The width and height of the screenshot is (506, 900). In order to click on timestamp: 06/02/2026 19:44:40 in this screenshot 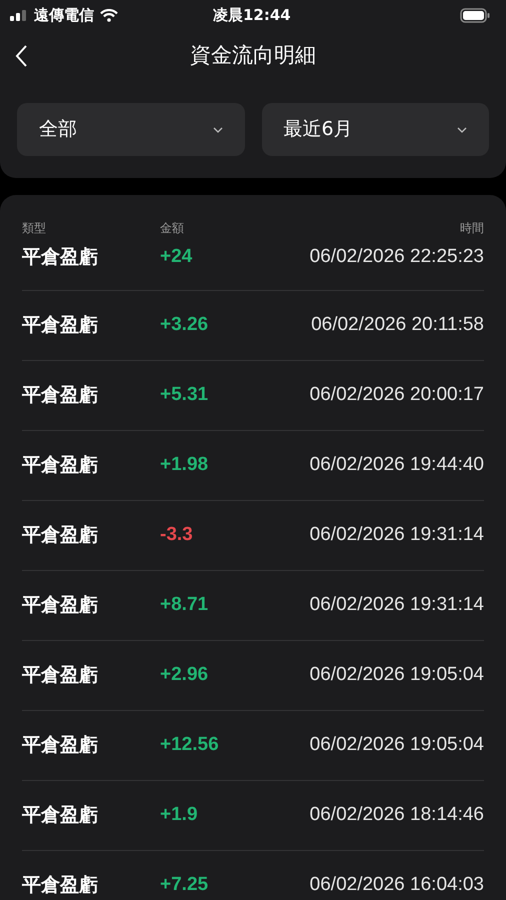, I will do `click(397, 465)`.